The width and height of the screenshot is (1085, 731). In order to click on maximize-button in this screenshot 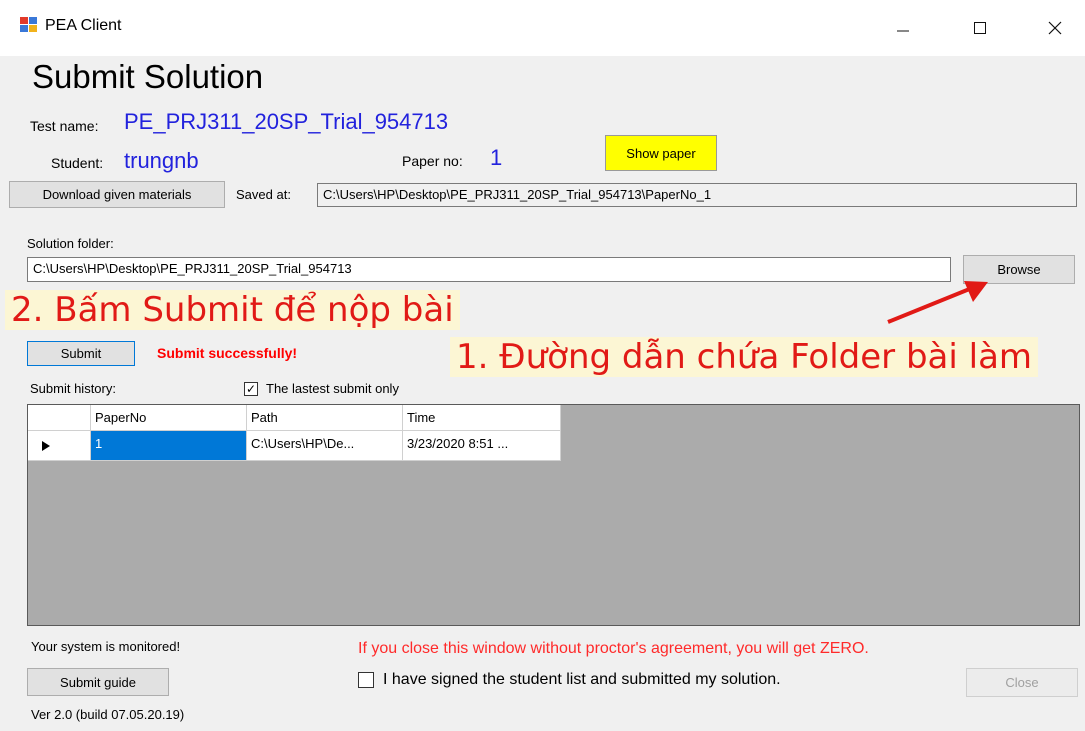, I will do `click(980, 28)`.